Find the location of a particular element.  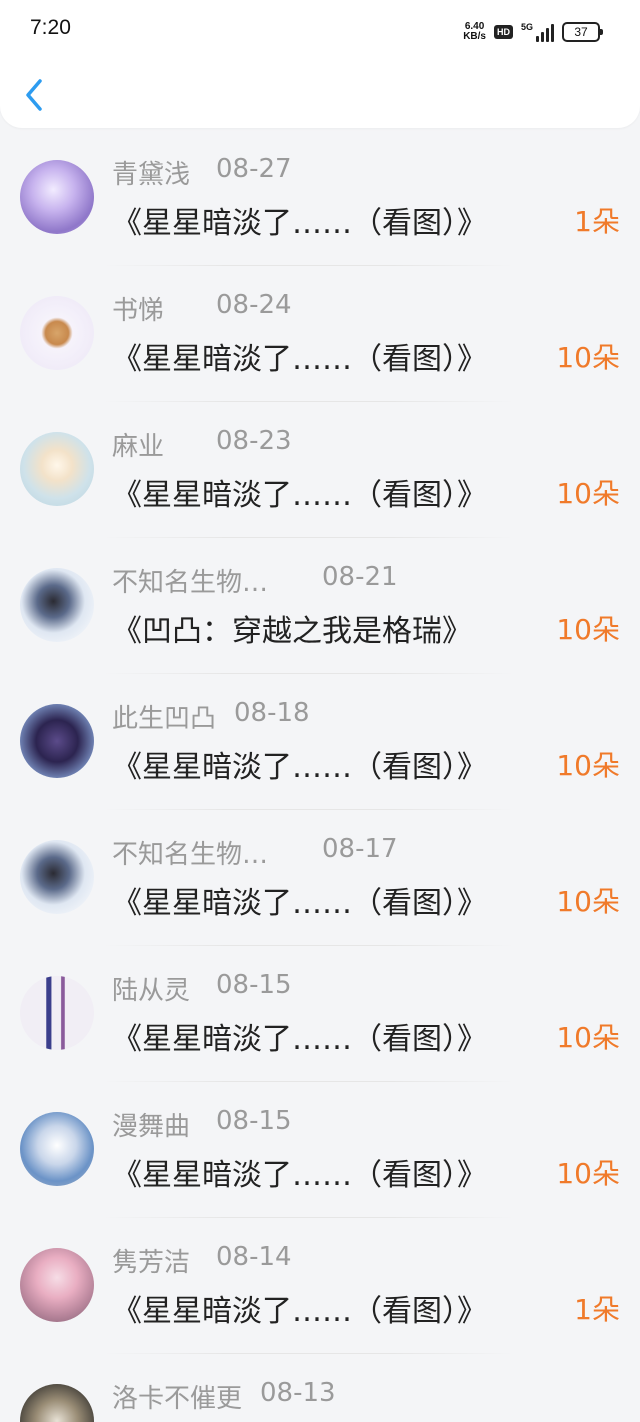

list-item: 青黛浅 08-27 《星星暗淡了……（看图）》 1朵 is located at coordinates (320, 198).